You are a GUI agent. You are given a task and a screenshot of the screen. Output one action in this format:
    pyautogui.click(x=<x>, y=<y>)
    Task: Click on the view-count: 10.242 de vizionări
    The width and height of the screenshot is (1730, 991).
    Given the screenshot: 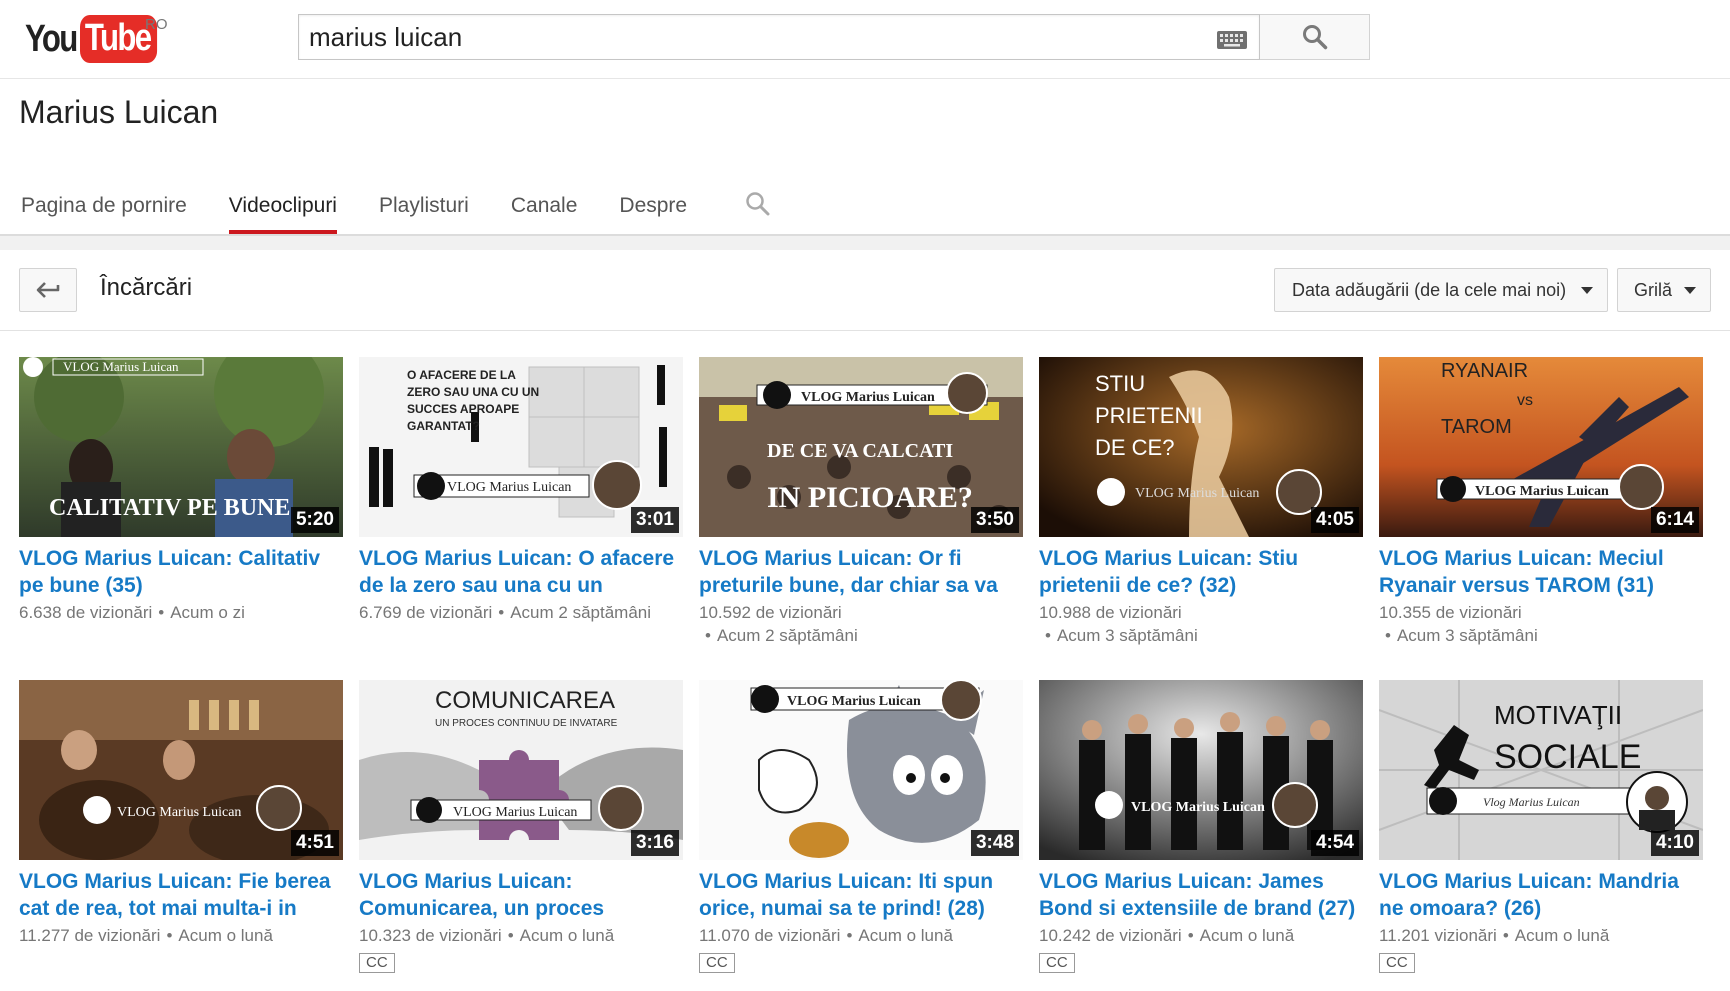 What is the action you would take?
    pyautogui.click(x=1110, y=935)
    